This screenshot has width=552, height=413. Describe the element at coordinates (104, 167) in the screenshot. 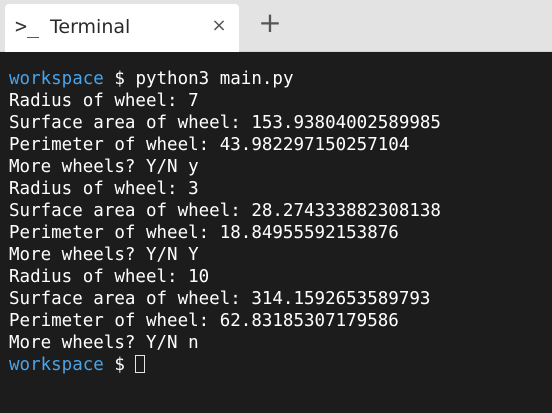

I see `output-line: More wheels? Y/N y` at that location.